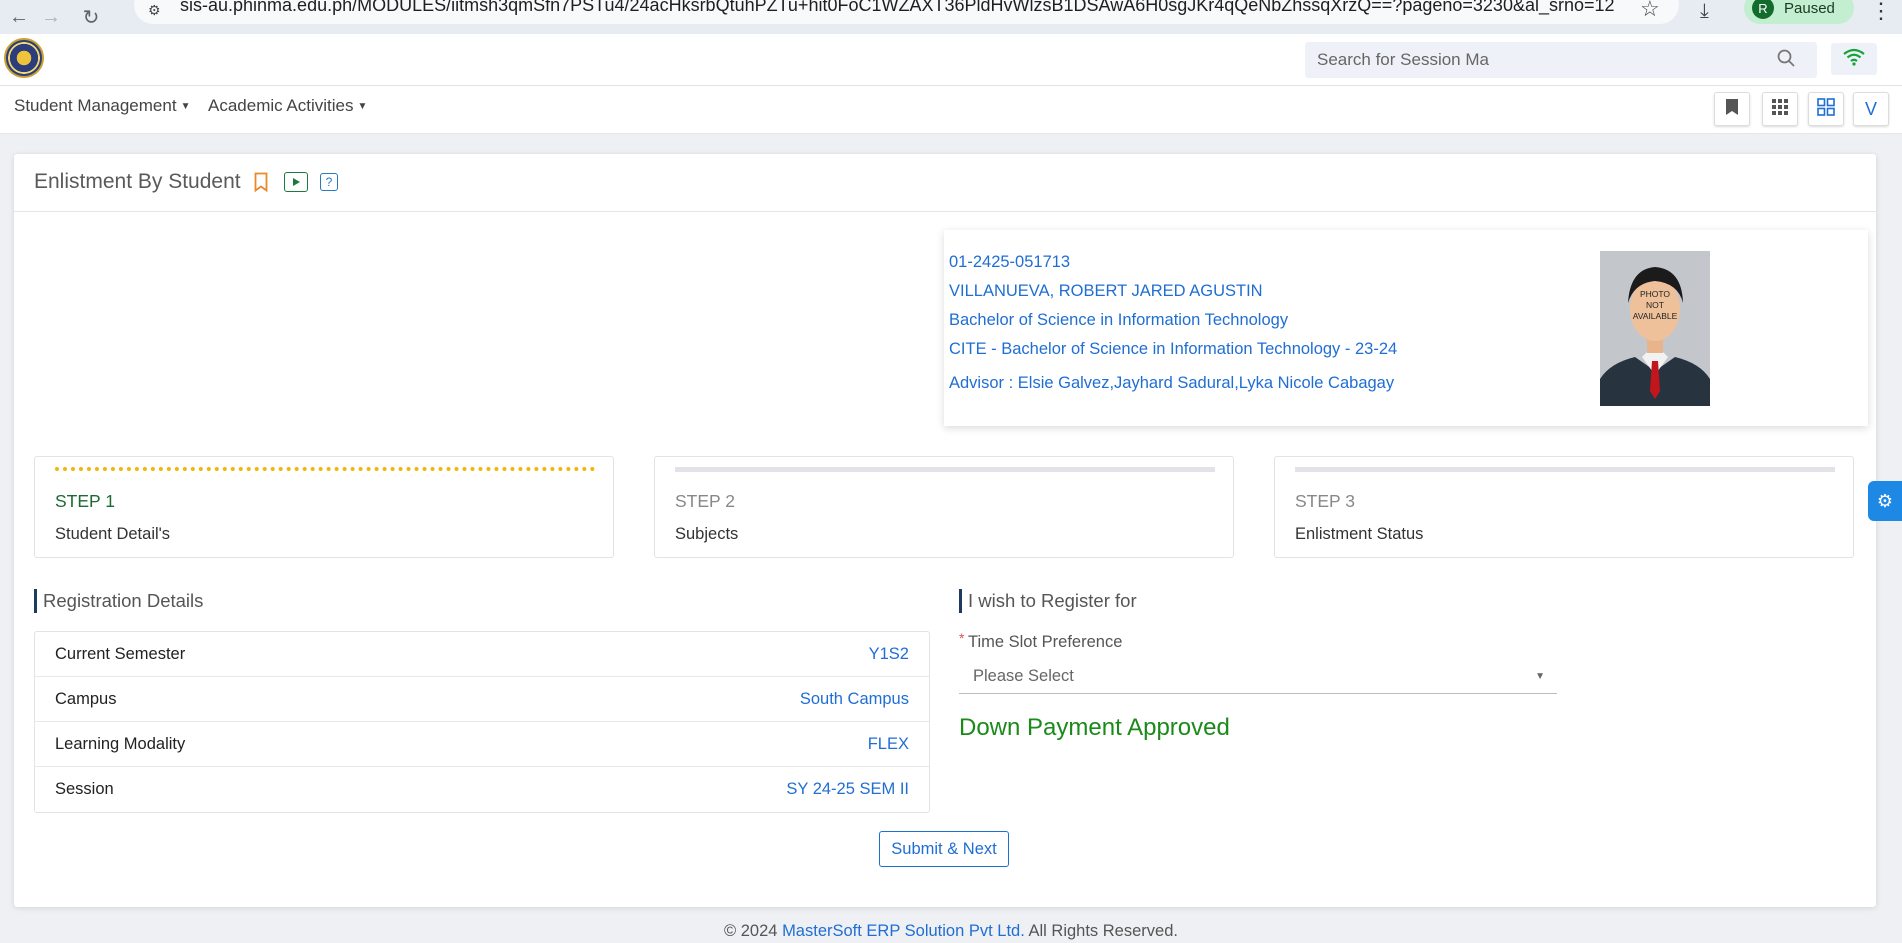 This screenshot has width=1902, height=943. I want to click on search-box, so click(1561, 60).